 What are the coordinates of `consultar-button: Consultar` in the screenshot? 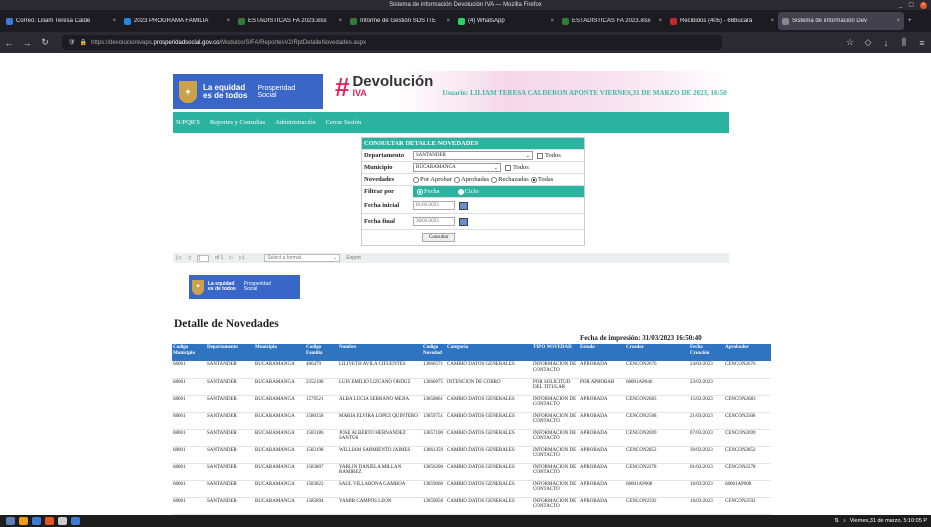 It's located at (439, 237).